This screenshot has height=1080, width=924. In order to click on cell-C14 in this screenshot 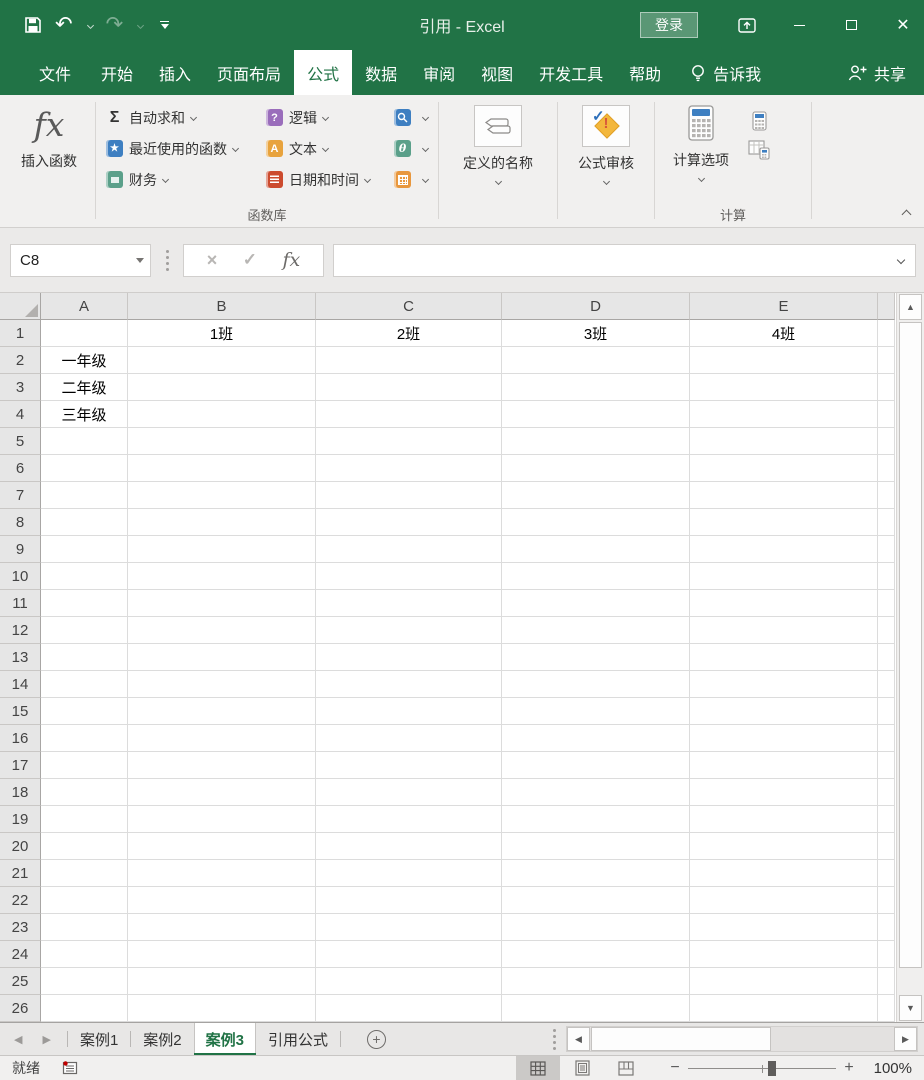, I will do `click(409, 684)`.